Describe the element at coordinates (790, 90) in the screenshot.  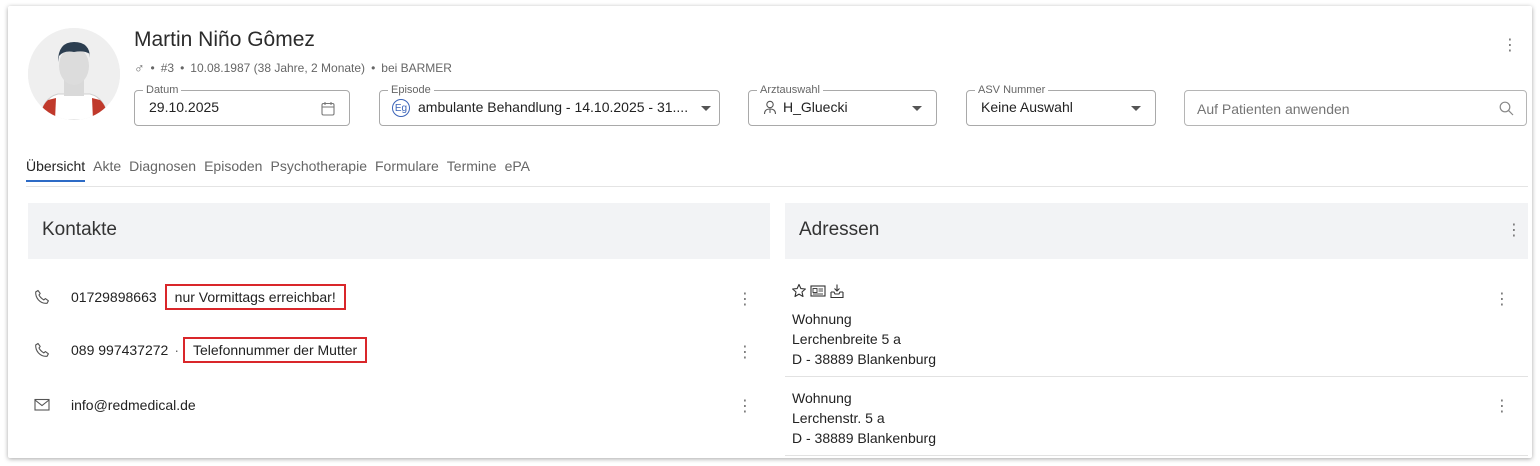
I see `doctor-select-label: Arztauswahl` at that location.